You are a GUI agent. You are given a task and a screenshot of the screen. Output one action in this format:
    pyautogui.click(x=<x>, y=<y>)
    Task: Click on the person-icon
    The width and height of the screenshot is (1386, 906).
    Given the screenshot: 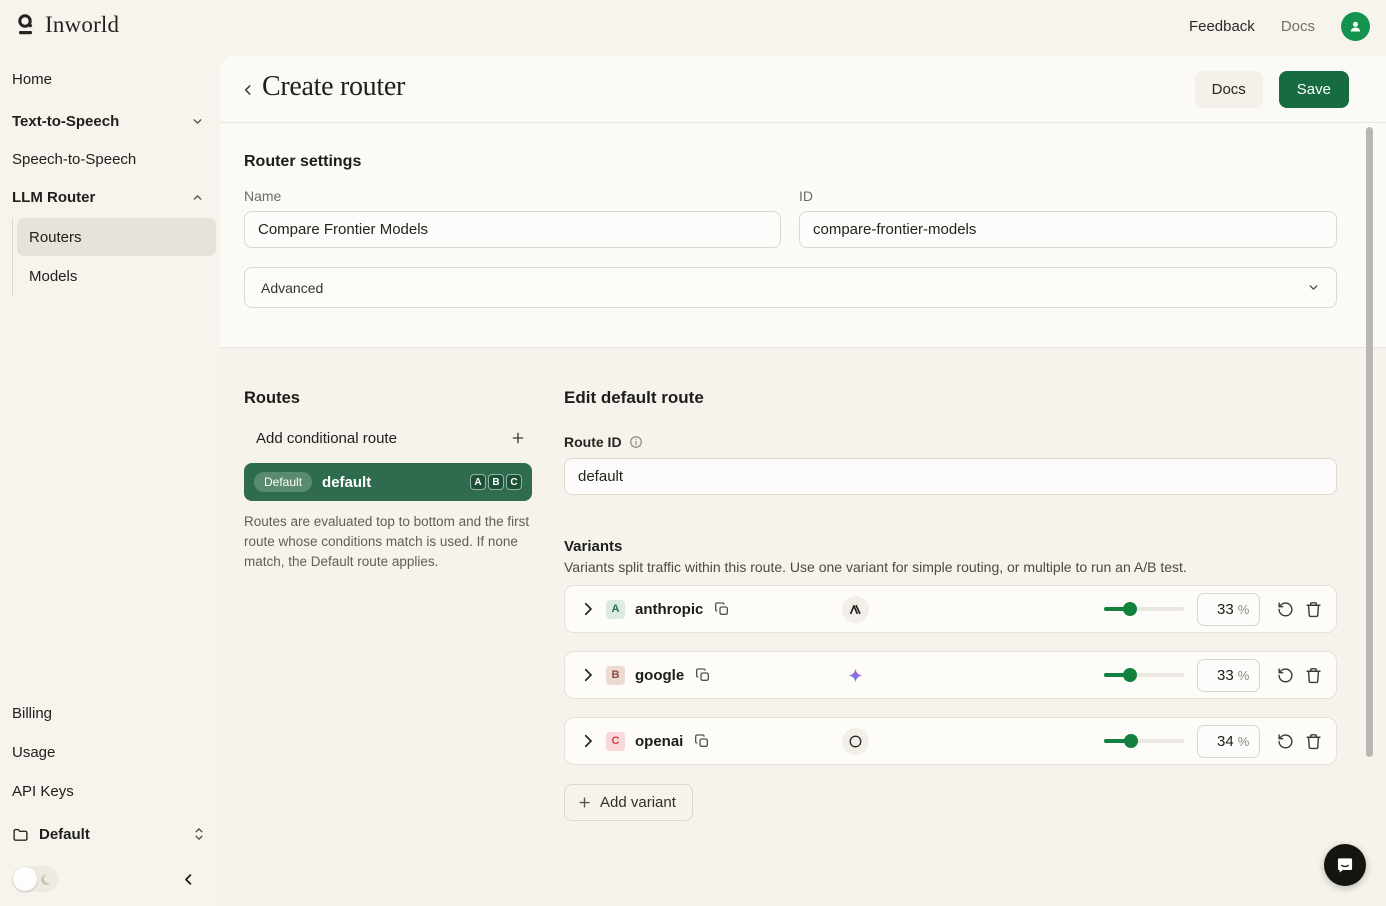 What is the action you would take?
    pyautogui.click(x=1355, y=26)
    